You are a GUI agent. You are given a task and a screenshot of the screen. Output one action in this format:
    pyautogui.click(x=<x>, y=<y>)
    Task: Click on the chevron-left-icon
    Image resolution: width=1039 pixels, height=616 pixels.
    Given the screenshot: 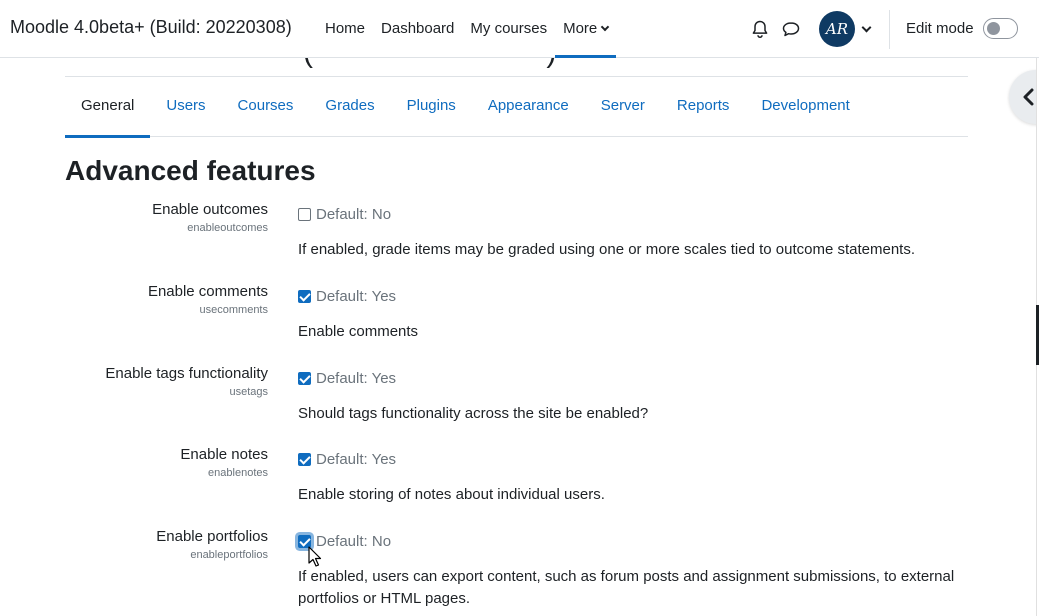 What is the action you would take?
    pyautogui.click(x=1028, y=97)
    